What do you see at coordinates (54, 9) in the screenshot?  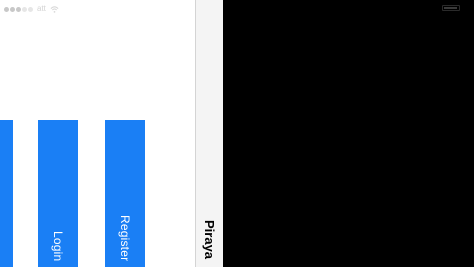 I see `wifi-icon` at bounding box center [54, 9].